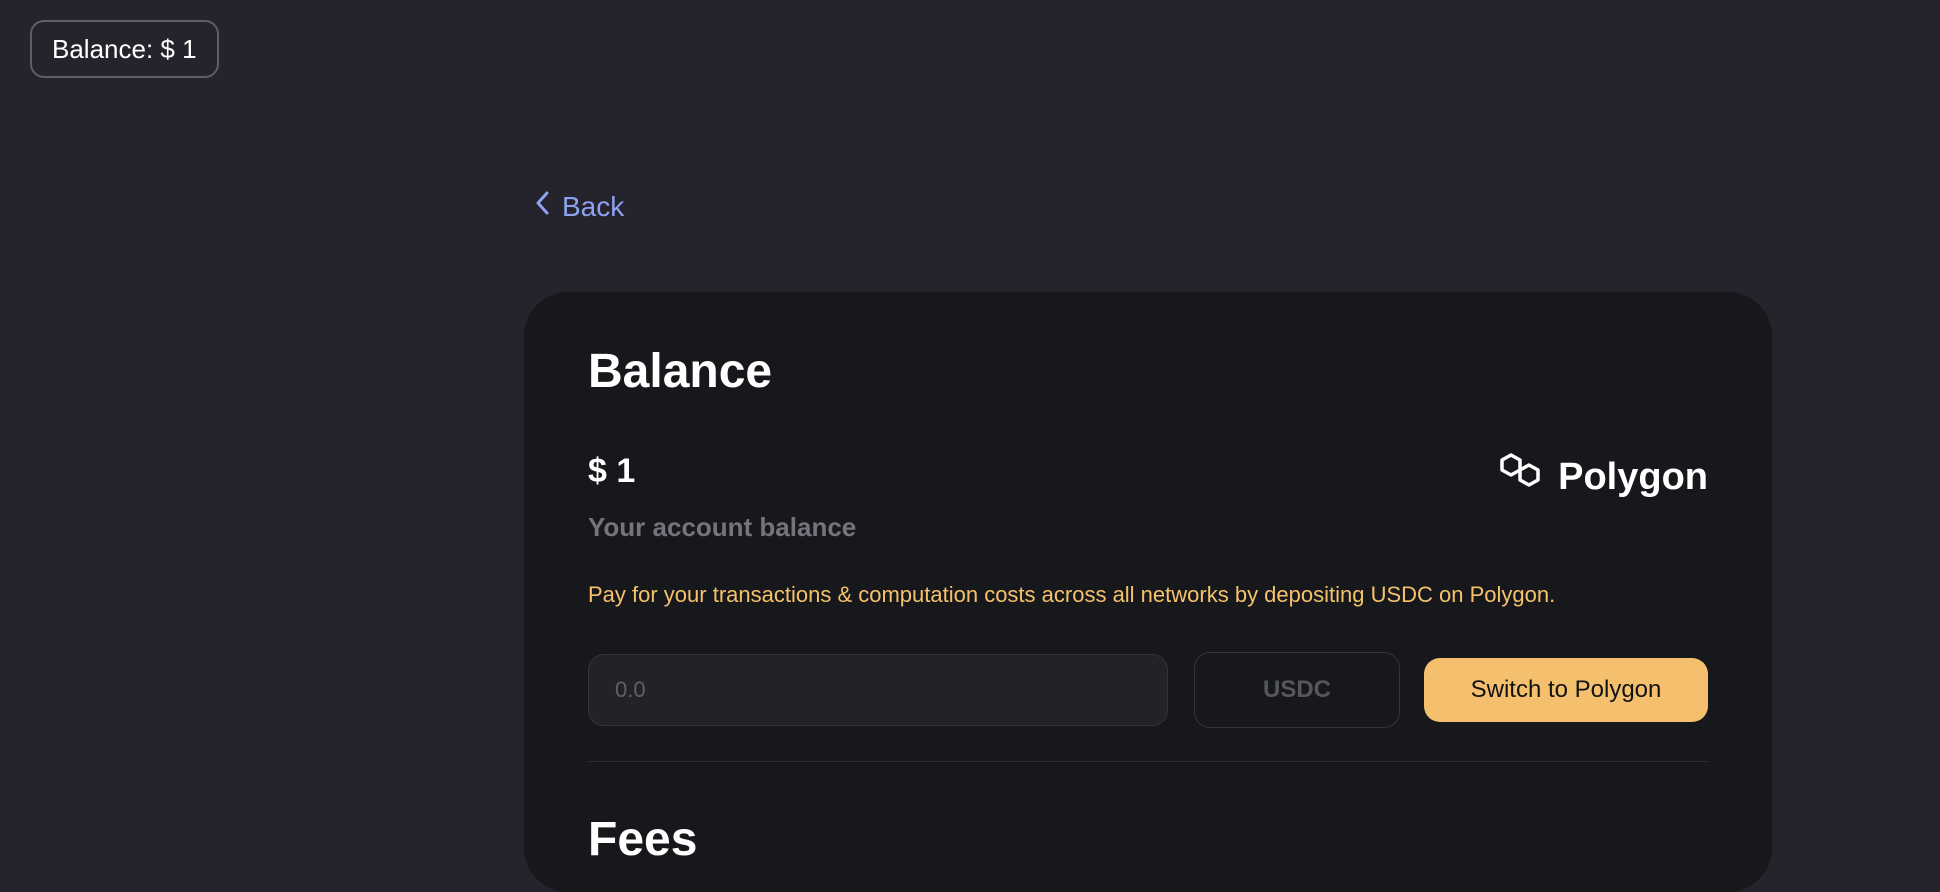 The image size is (1940, 892). Describe the element at coordinates (878, 690) in the screenshot. I see `deposit-amount-input` at that location.